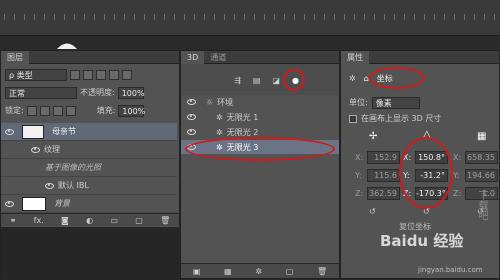 This screenshot has width=500, height=280. Describe the element at coordinates (383, 175) in the screenshot. I see `pos-y-input: 115.6` at that location.